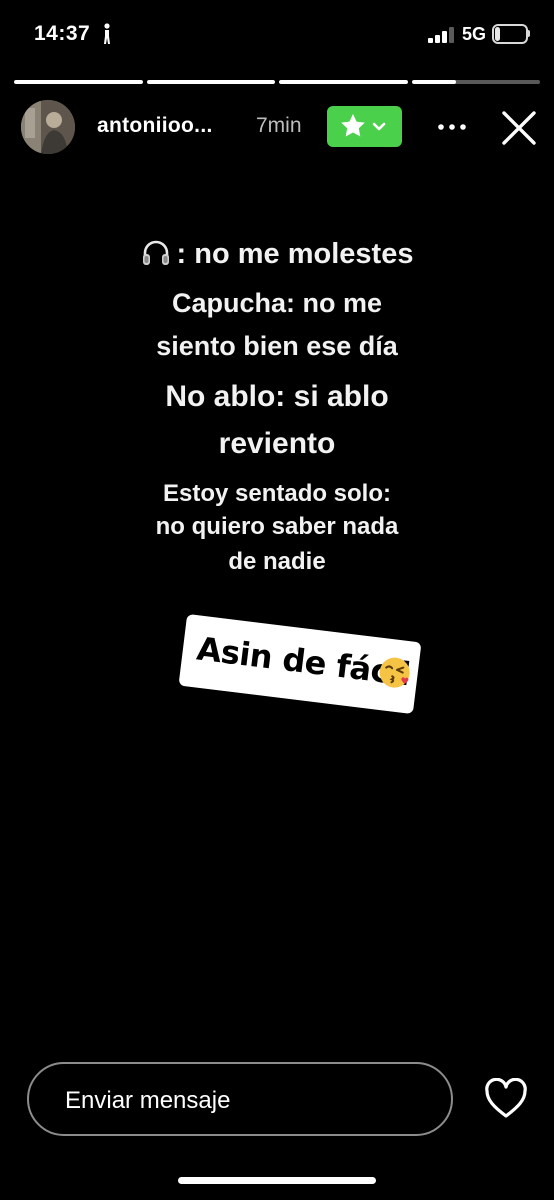 The image size is (554, 1200). Describe the element at coordinates (394, 672) in the screenshot. I see `kissing-face-icon` at that location.